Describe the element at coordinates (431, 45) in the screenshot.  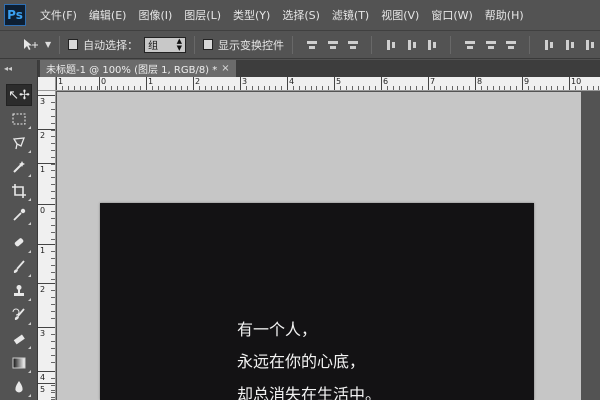
I see `align-right-edges-icon` at that location.